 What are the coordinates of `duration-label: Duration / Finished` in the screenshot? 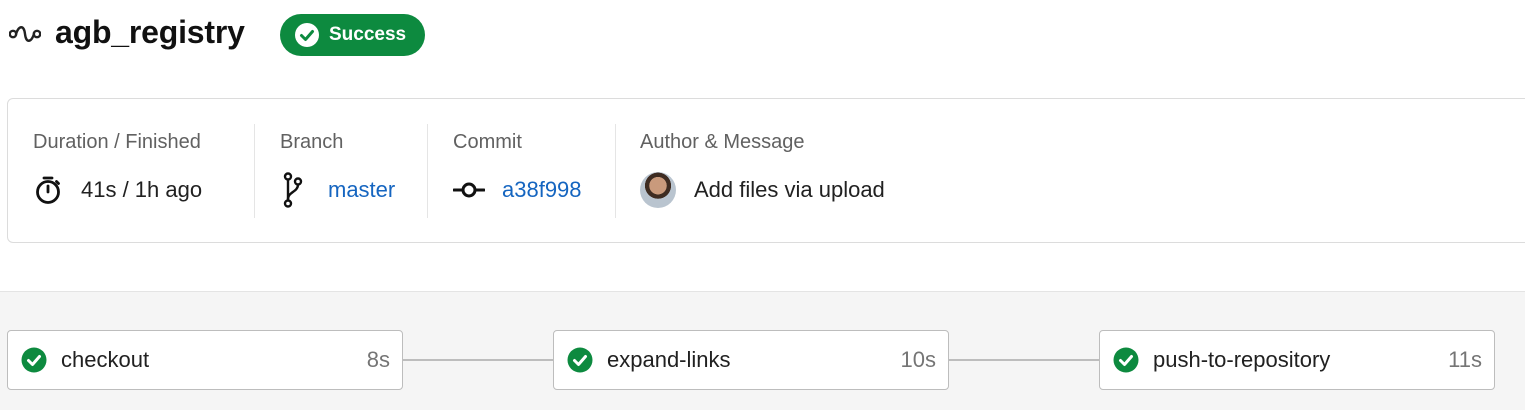 It's located at (117, 142).